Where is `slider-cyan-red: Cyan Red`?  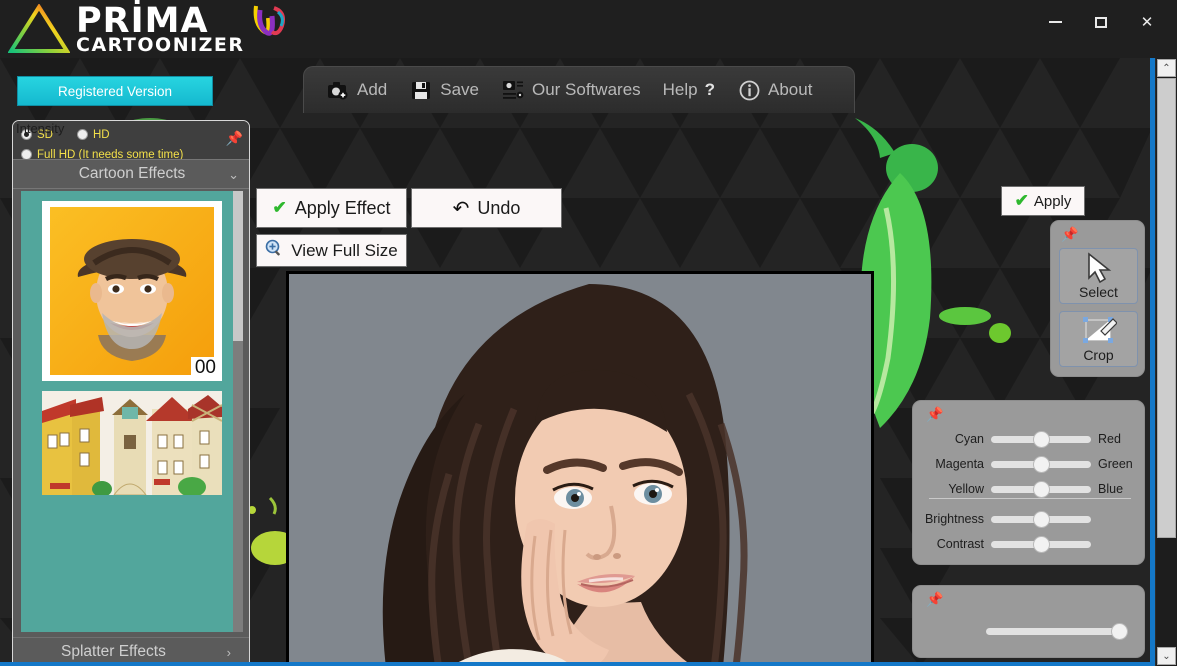 slider-cyan-red: Cyan Red is located at coordinates (1029, 439).